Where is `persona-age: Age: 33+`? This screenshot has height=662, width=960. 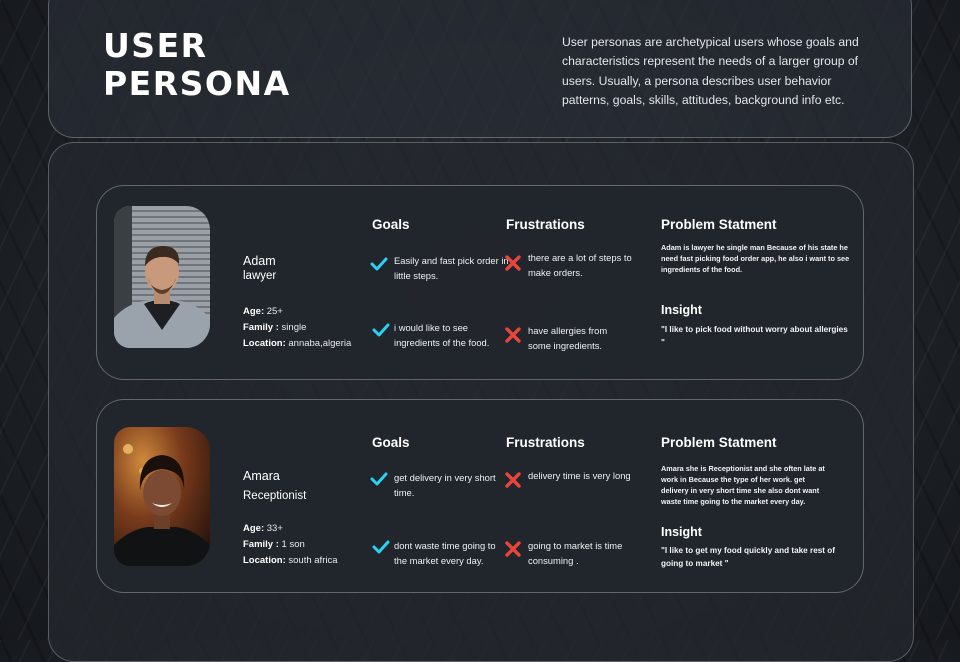 persona-age: Age: 33+ is located at coordinates (263, 528).